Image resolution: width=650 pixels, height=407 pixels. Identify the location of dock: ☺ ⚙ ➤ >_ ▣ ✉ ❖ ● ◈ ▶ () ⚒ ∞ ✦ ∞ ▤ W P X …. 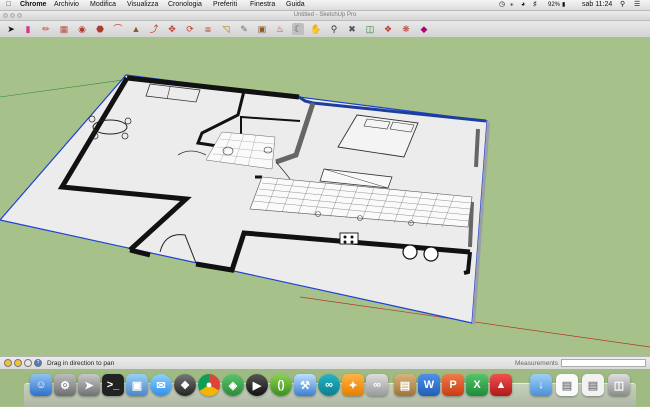
(325, 388).